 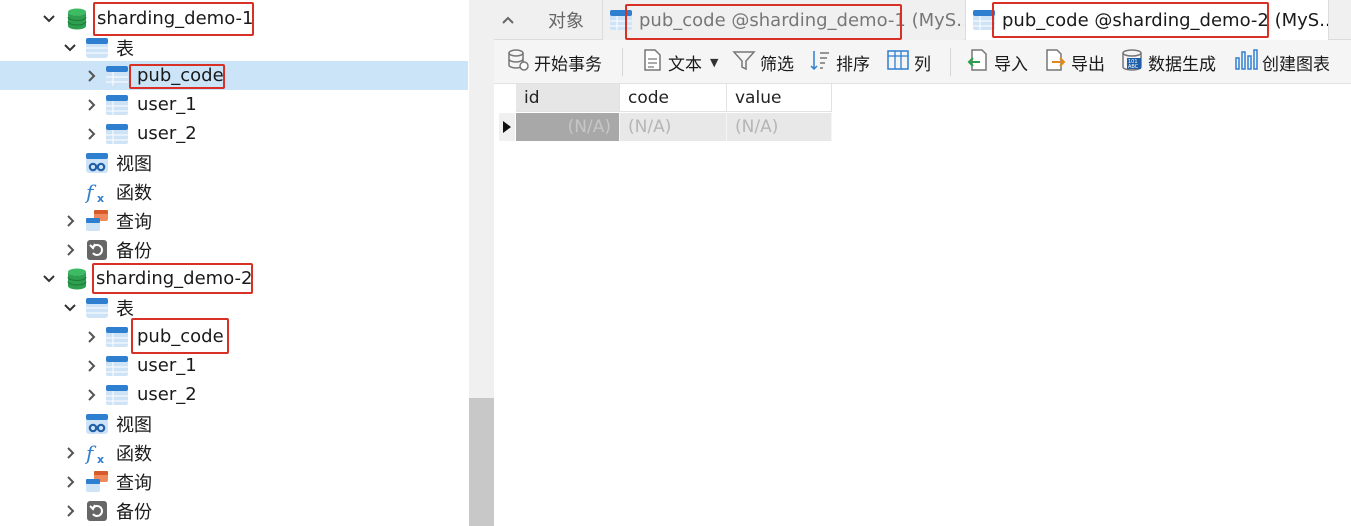 I want to click on begin-transaction-button: 开始事务, so click(x=554, y=62).